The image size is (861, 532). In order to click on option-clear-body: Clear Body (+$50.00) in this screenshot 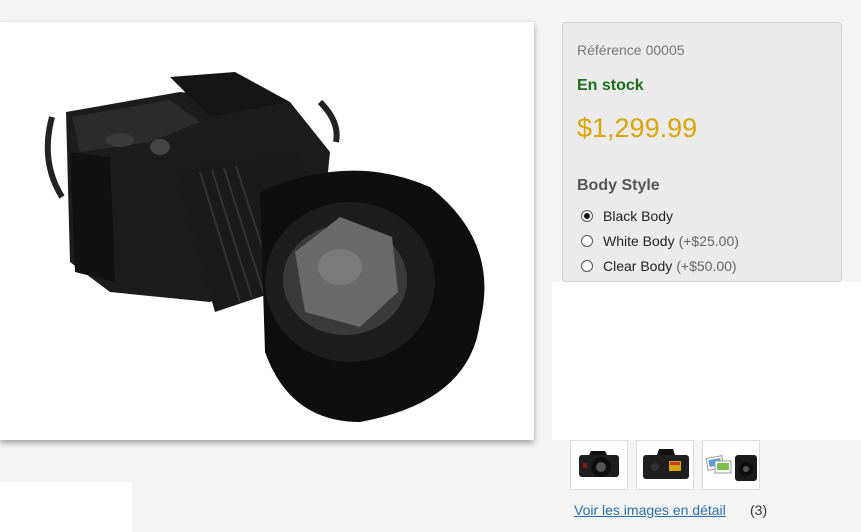, I will do `click(660, 265)`.